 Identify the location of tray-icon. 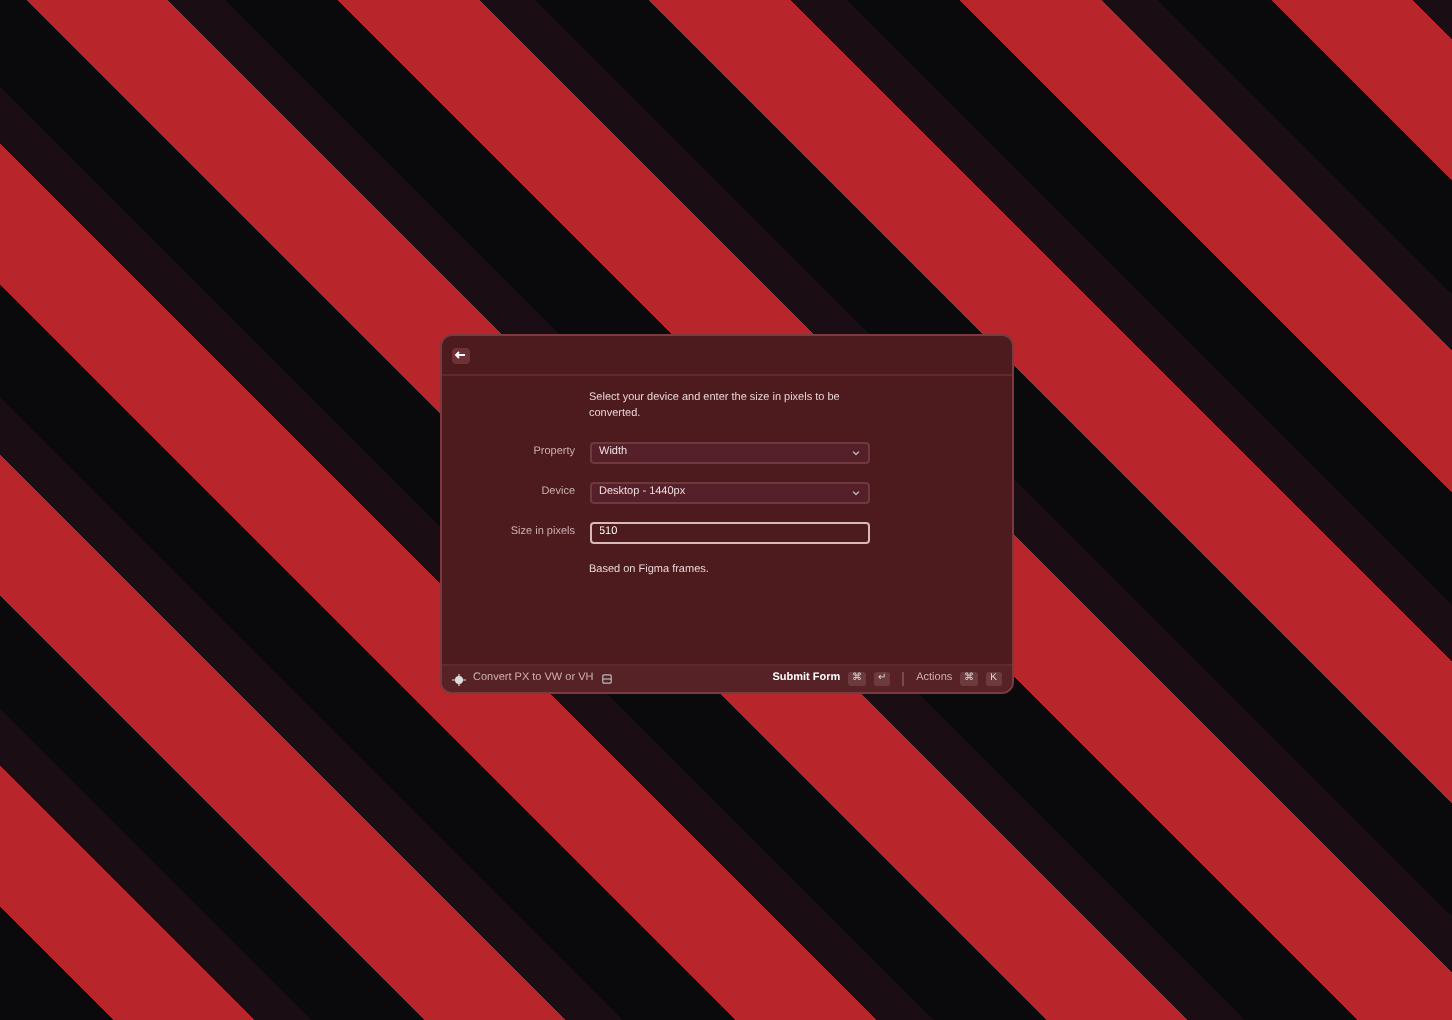
(606, 679).